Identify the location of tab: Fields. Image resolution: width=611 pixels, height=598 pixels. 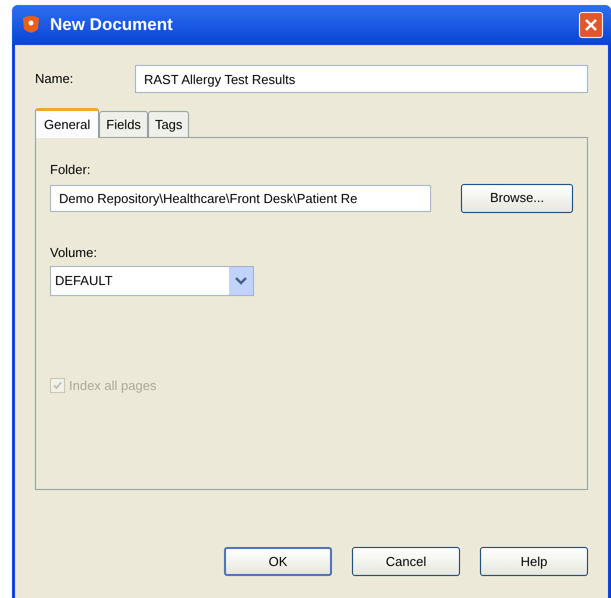
(123, 124).